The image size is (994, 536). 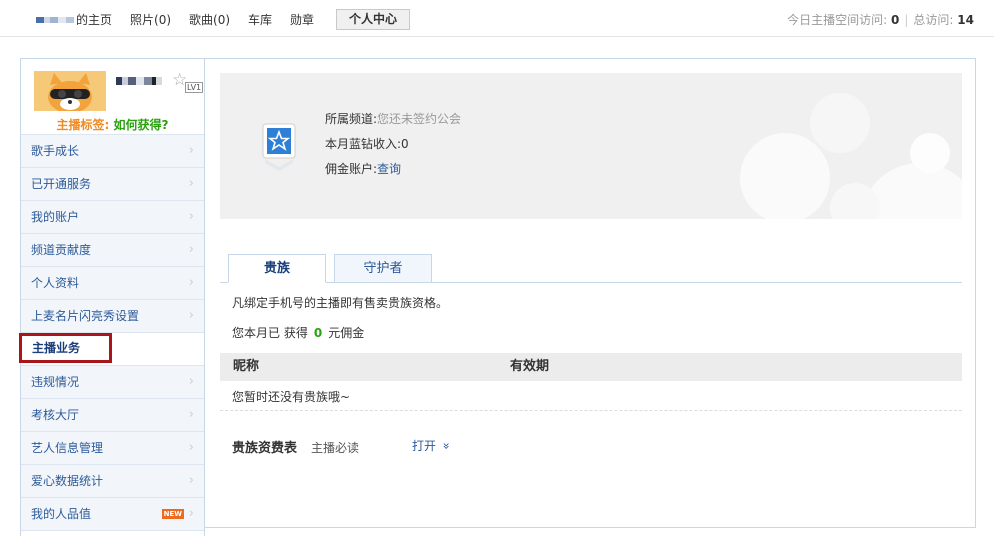 What do you see at coordinates (419, 119) in the screenshot?
I see `channel-value: 您还未签约公会` at bounding box center [419, 119].